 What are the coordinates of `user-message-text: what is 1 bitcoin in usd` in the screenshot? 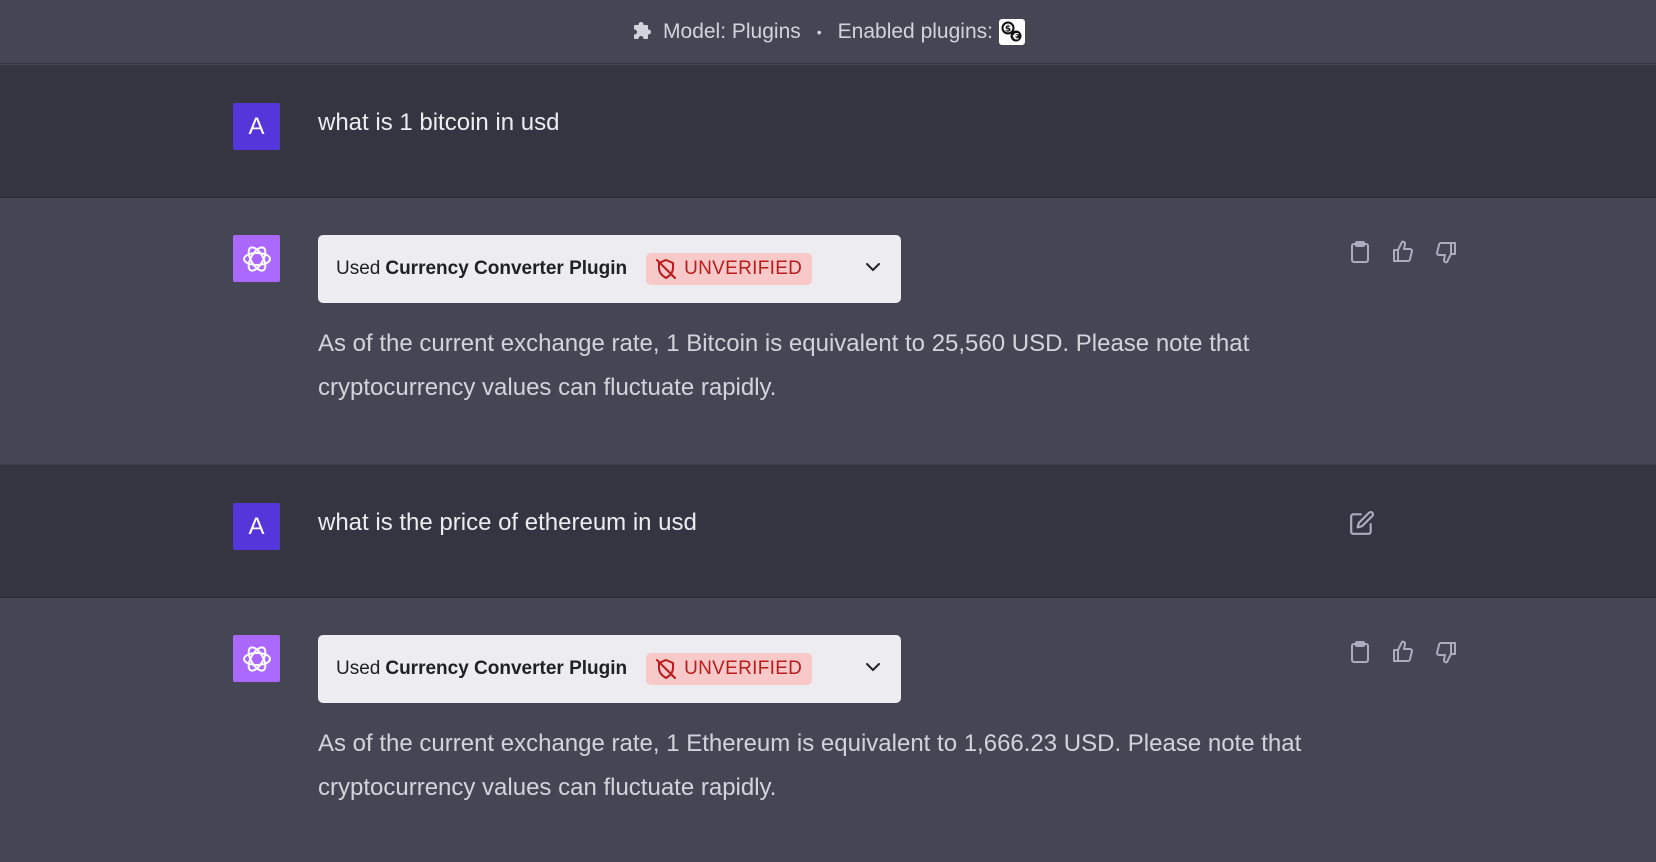 It's located at (439, 122).